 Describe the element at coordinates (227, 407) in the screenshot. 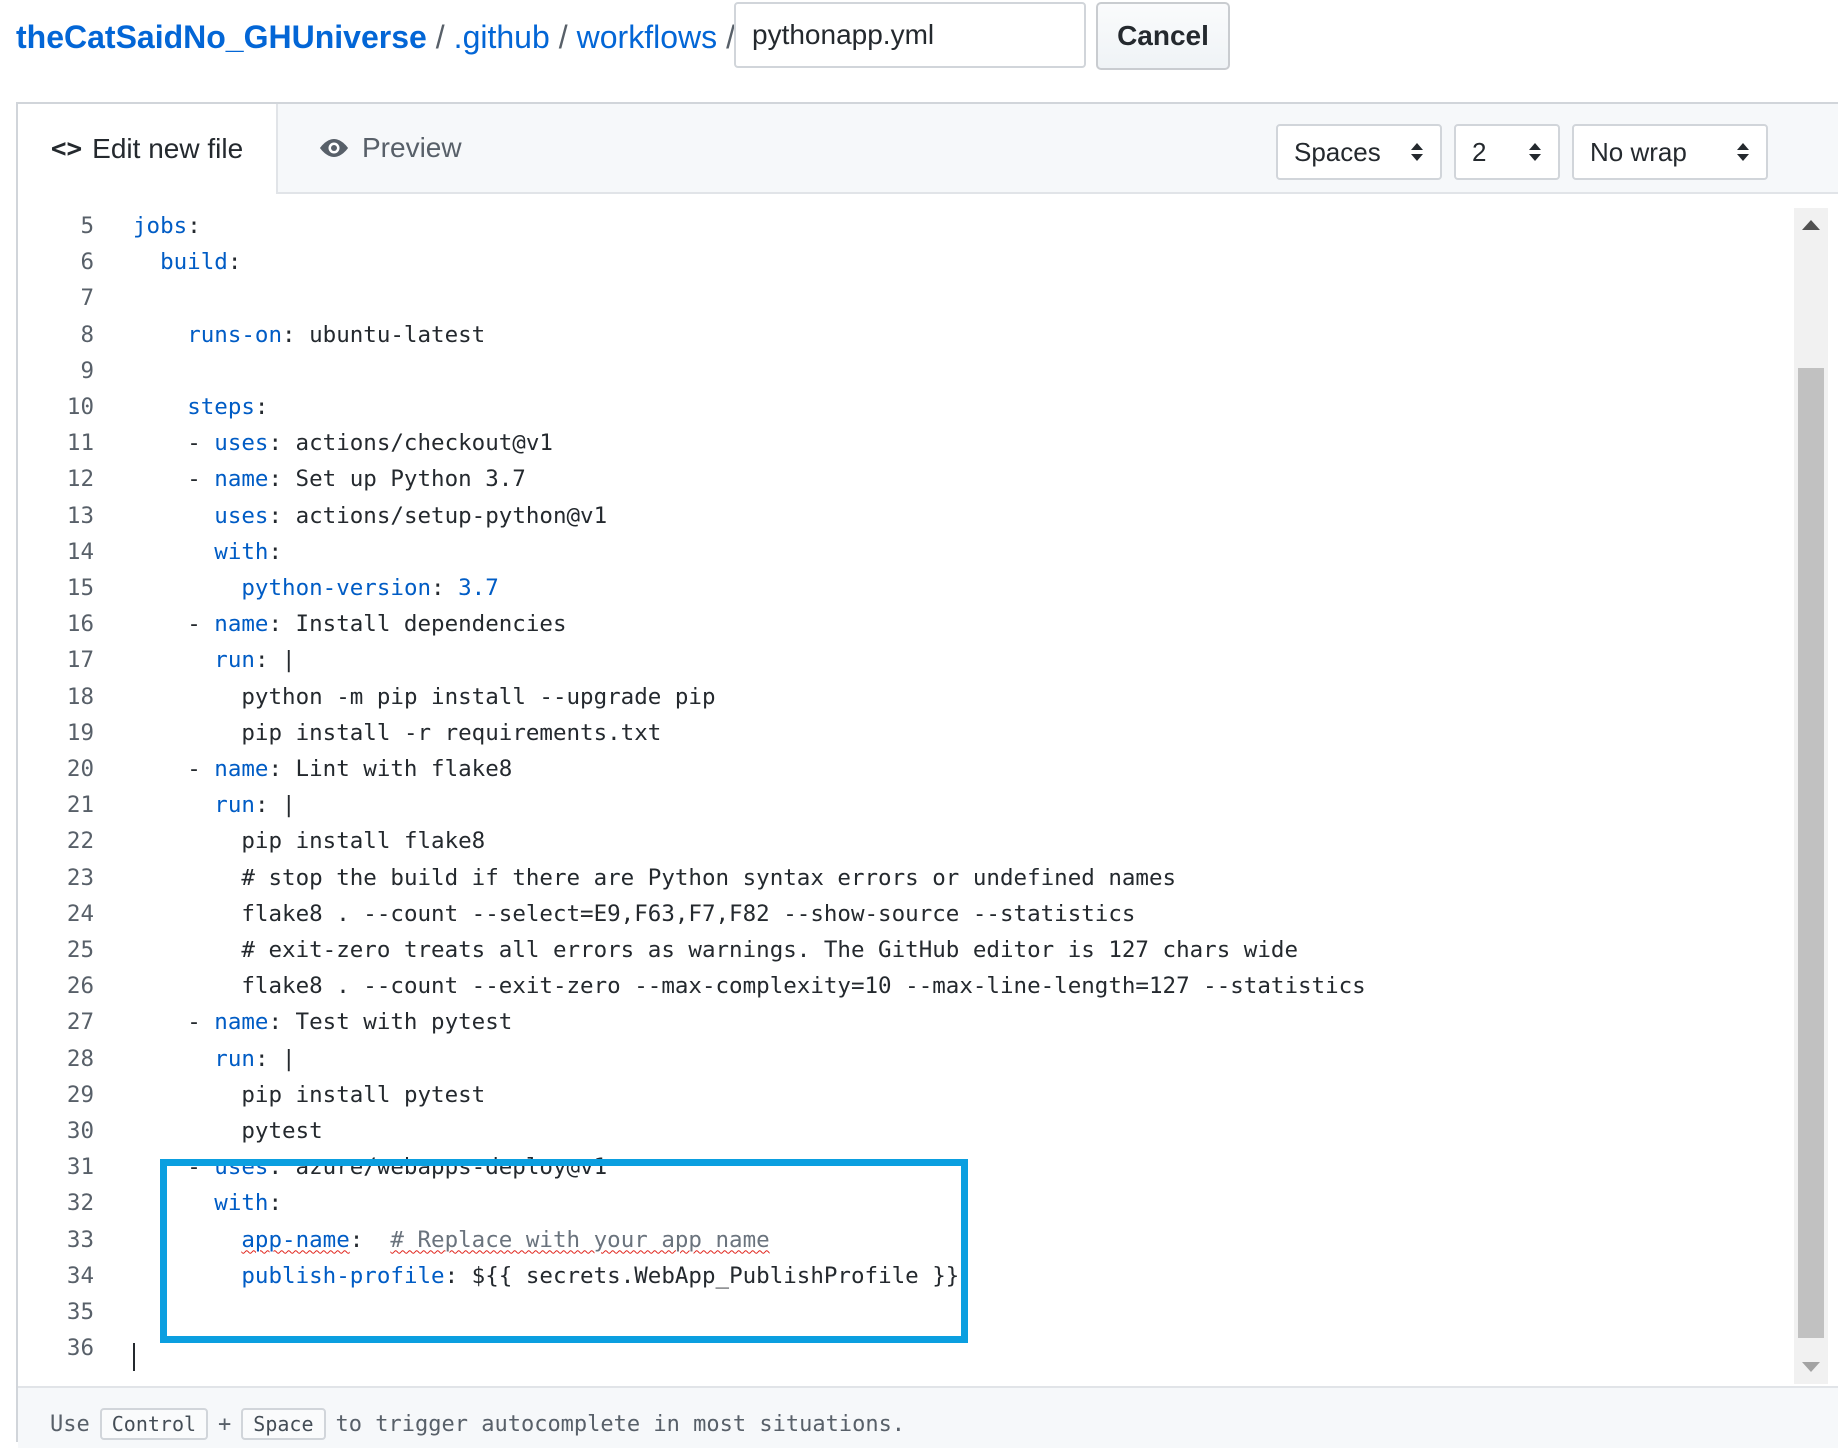

I see `code-text: steps:` at that location.